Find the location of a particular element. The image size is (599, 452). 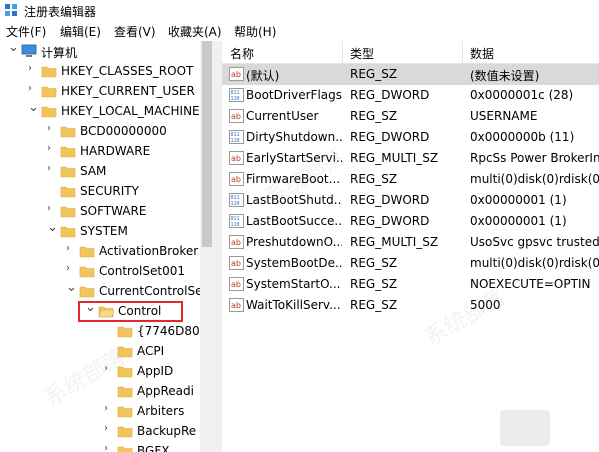

tree-node: ⌄ 计算机 is located at coordinates (100, 51).